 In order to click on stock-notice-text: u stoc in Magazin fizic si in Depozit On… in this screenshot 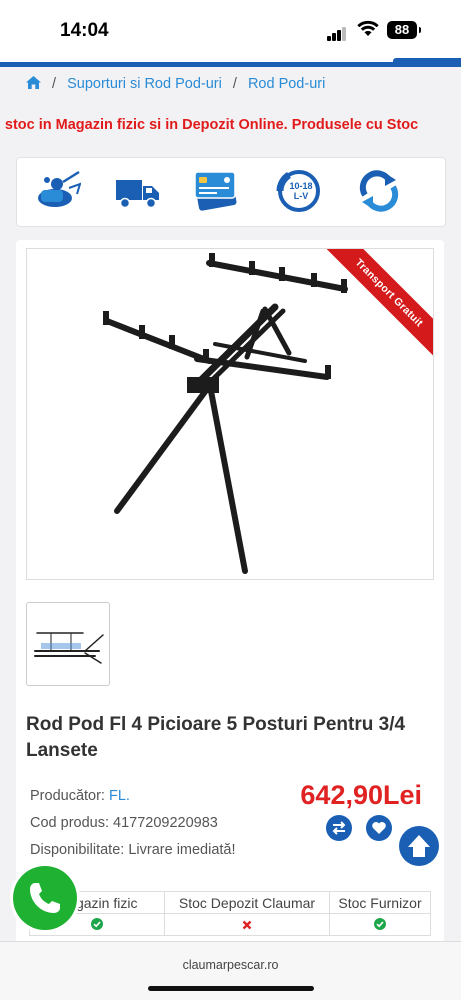, I will do `click(209, 125)`.